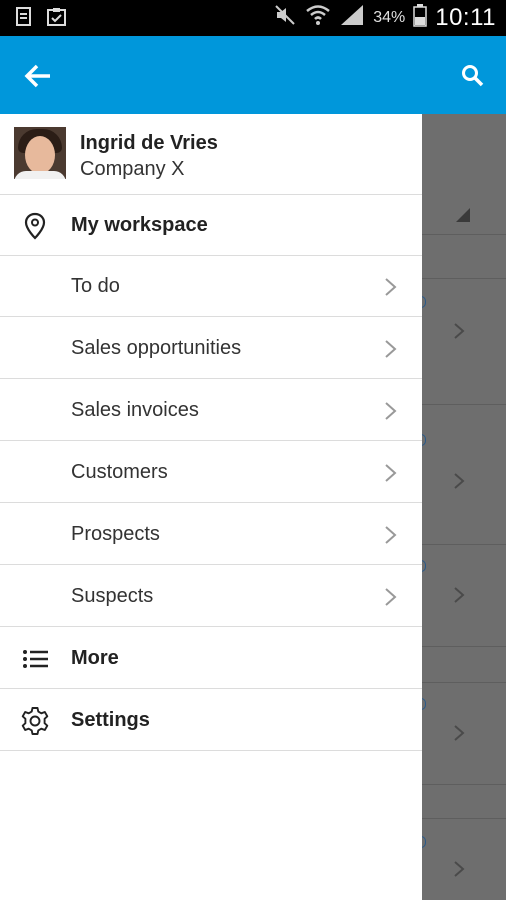 The image size is (506, 900). Describe the element at coordinates (352, 17) in the screenshot. I see `signal-icon` at that location.